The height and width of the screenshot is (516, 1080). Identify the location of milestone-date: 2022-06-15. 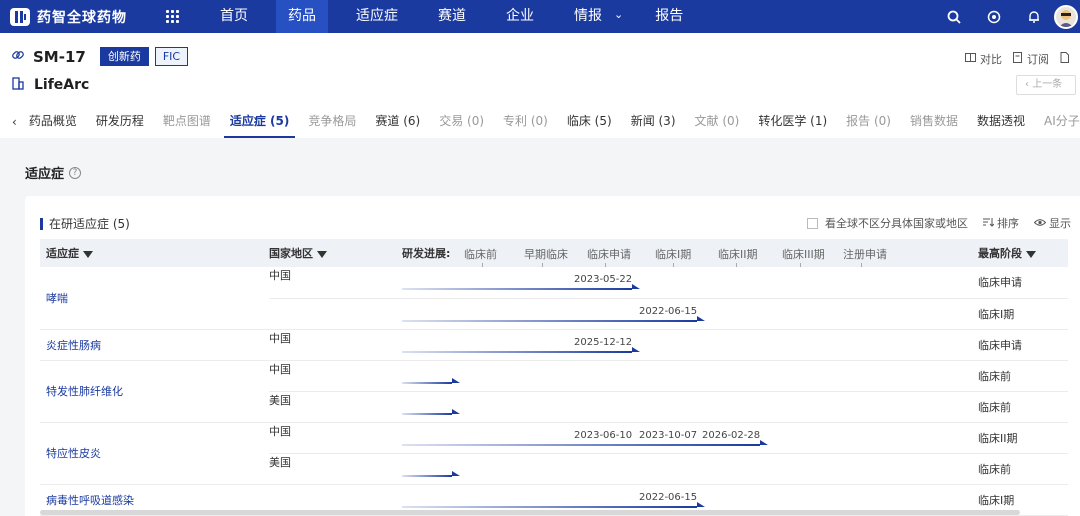
(668, 497).